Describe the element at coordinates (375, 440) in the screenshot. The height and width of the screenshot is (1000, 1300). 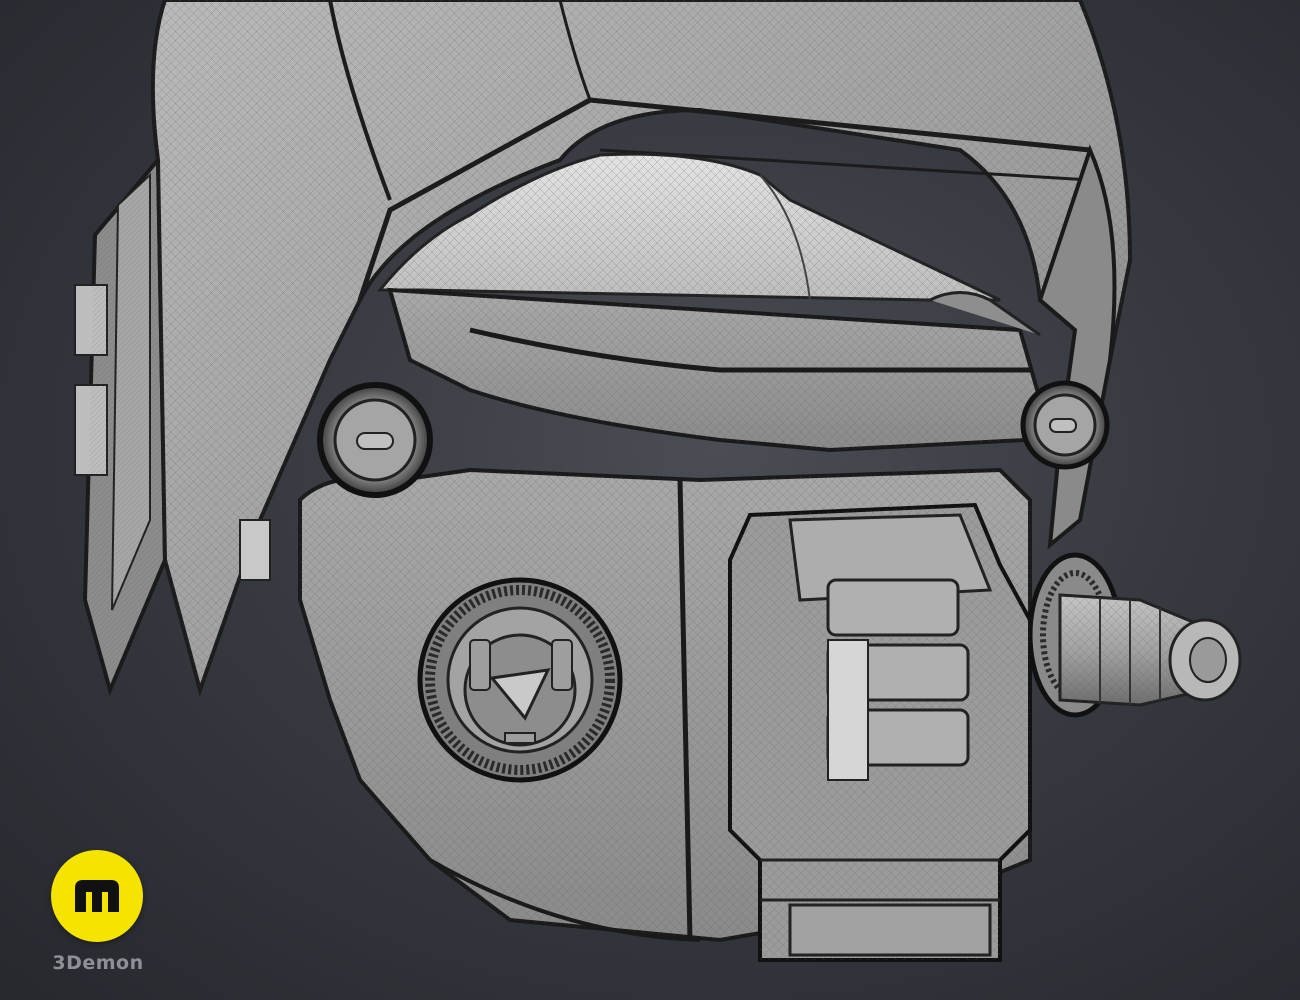
I see `left-bolt` at that location.